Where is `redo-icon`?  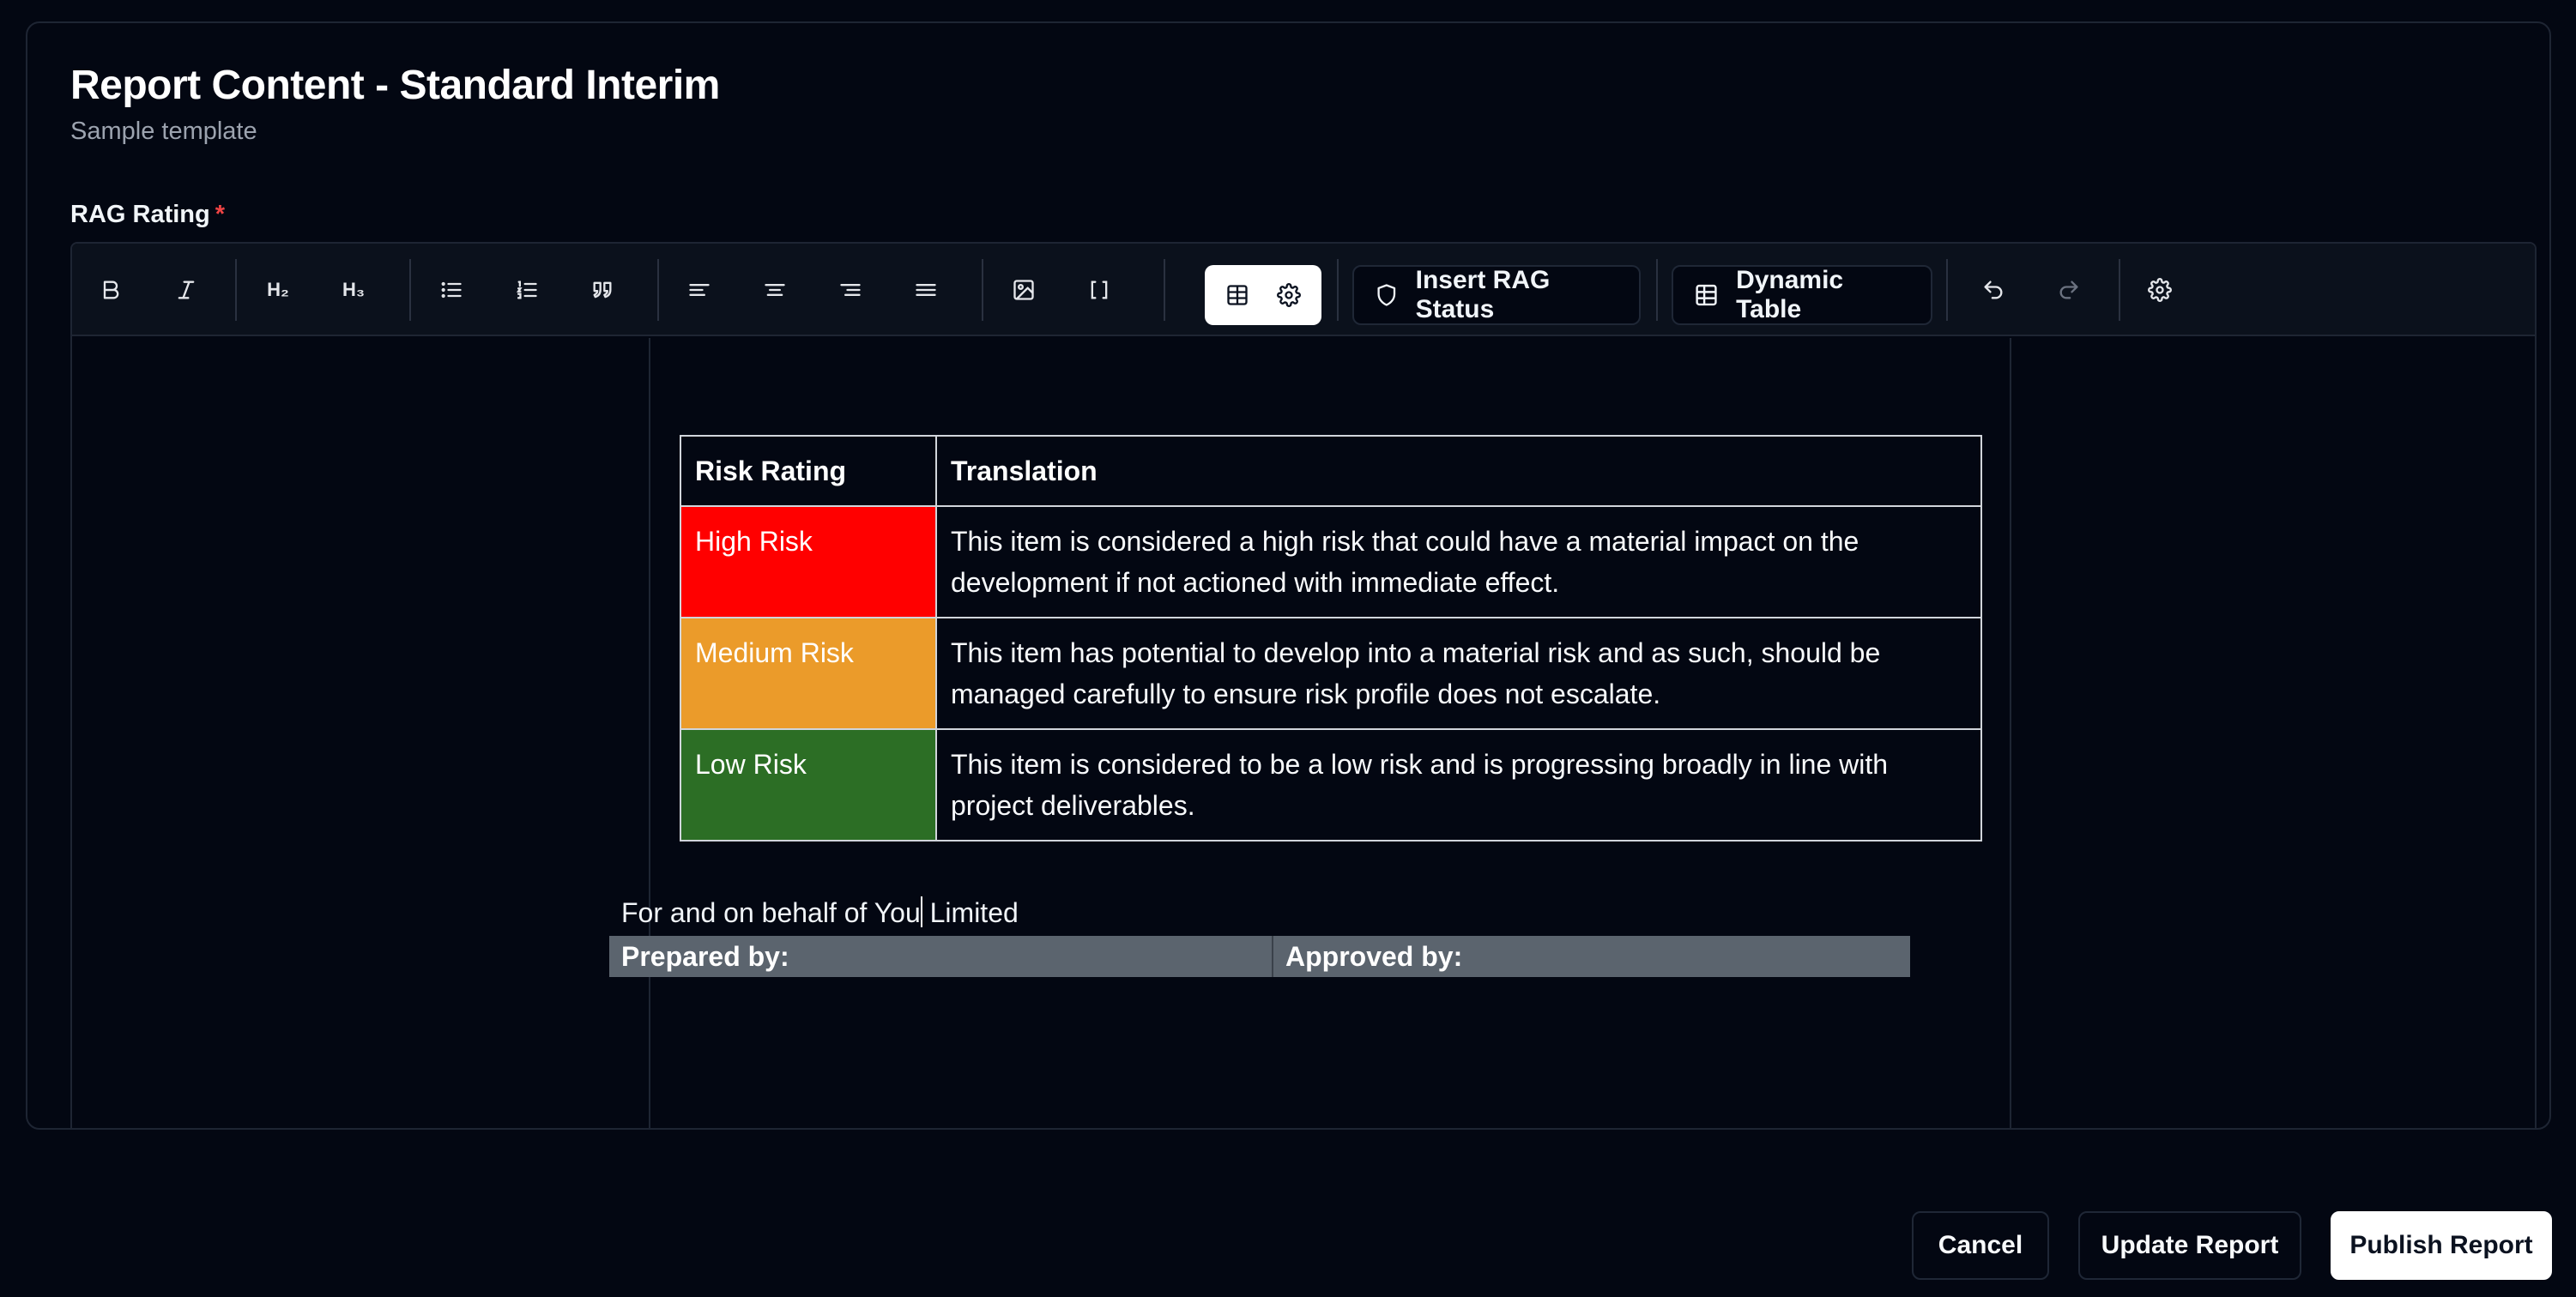
redo-icon is located at coordinates (2068, 290).